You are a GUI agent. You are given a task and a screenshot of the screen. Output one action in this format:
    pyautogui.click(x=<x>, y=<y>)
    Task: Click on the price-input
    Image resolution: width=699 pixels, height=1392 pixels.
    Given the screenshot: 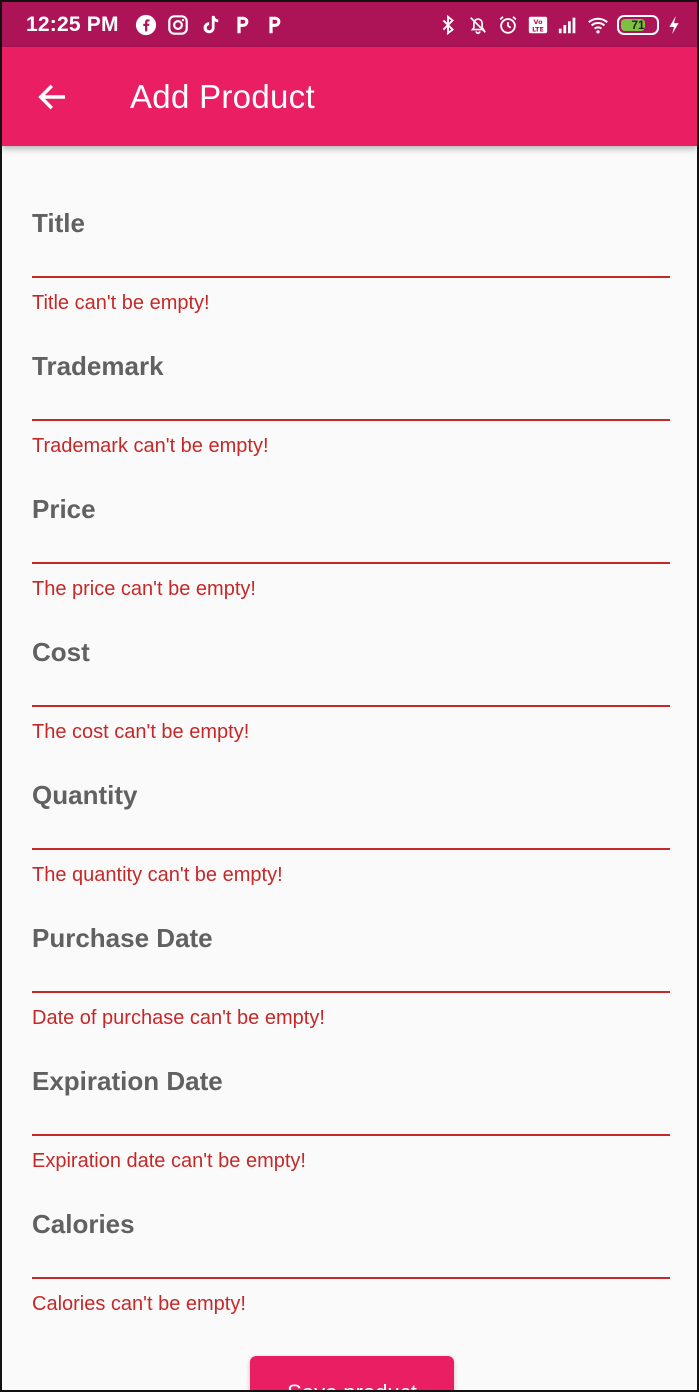 What is the action you would take?
    pyautogui.click(x=351, y=523)
    